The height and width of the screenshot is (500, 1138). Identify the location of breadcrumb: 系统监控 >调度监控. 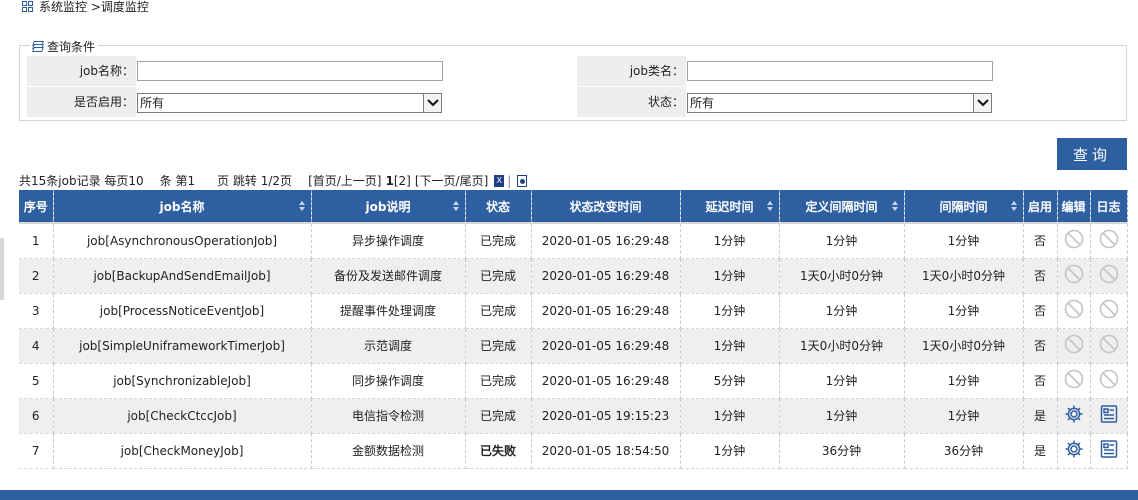
(85, 7).